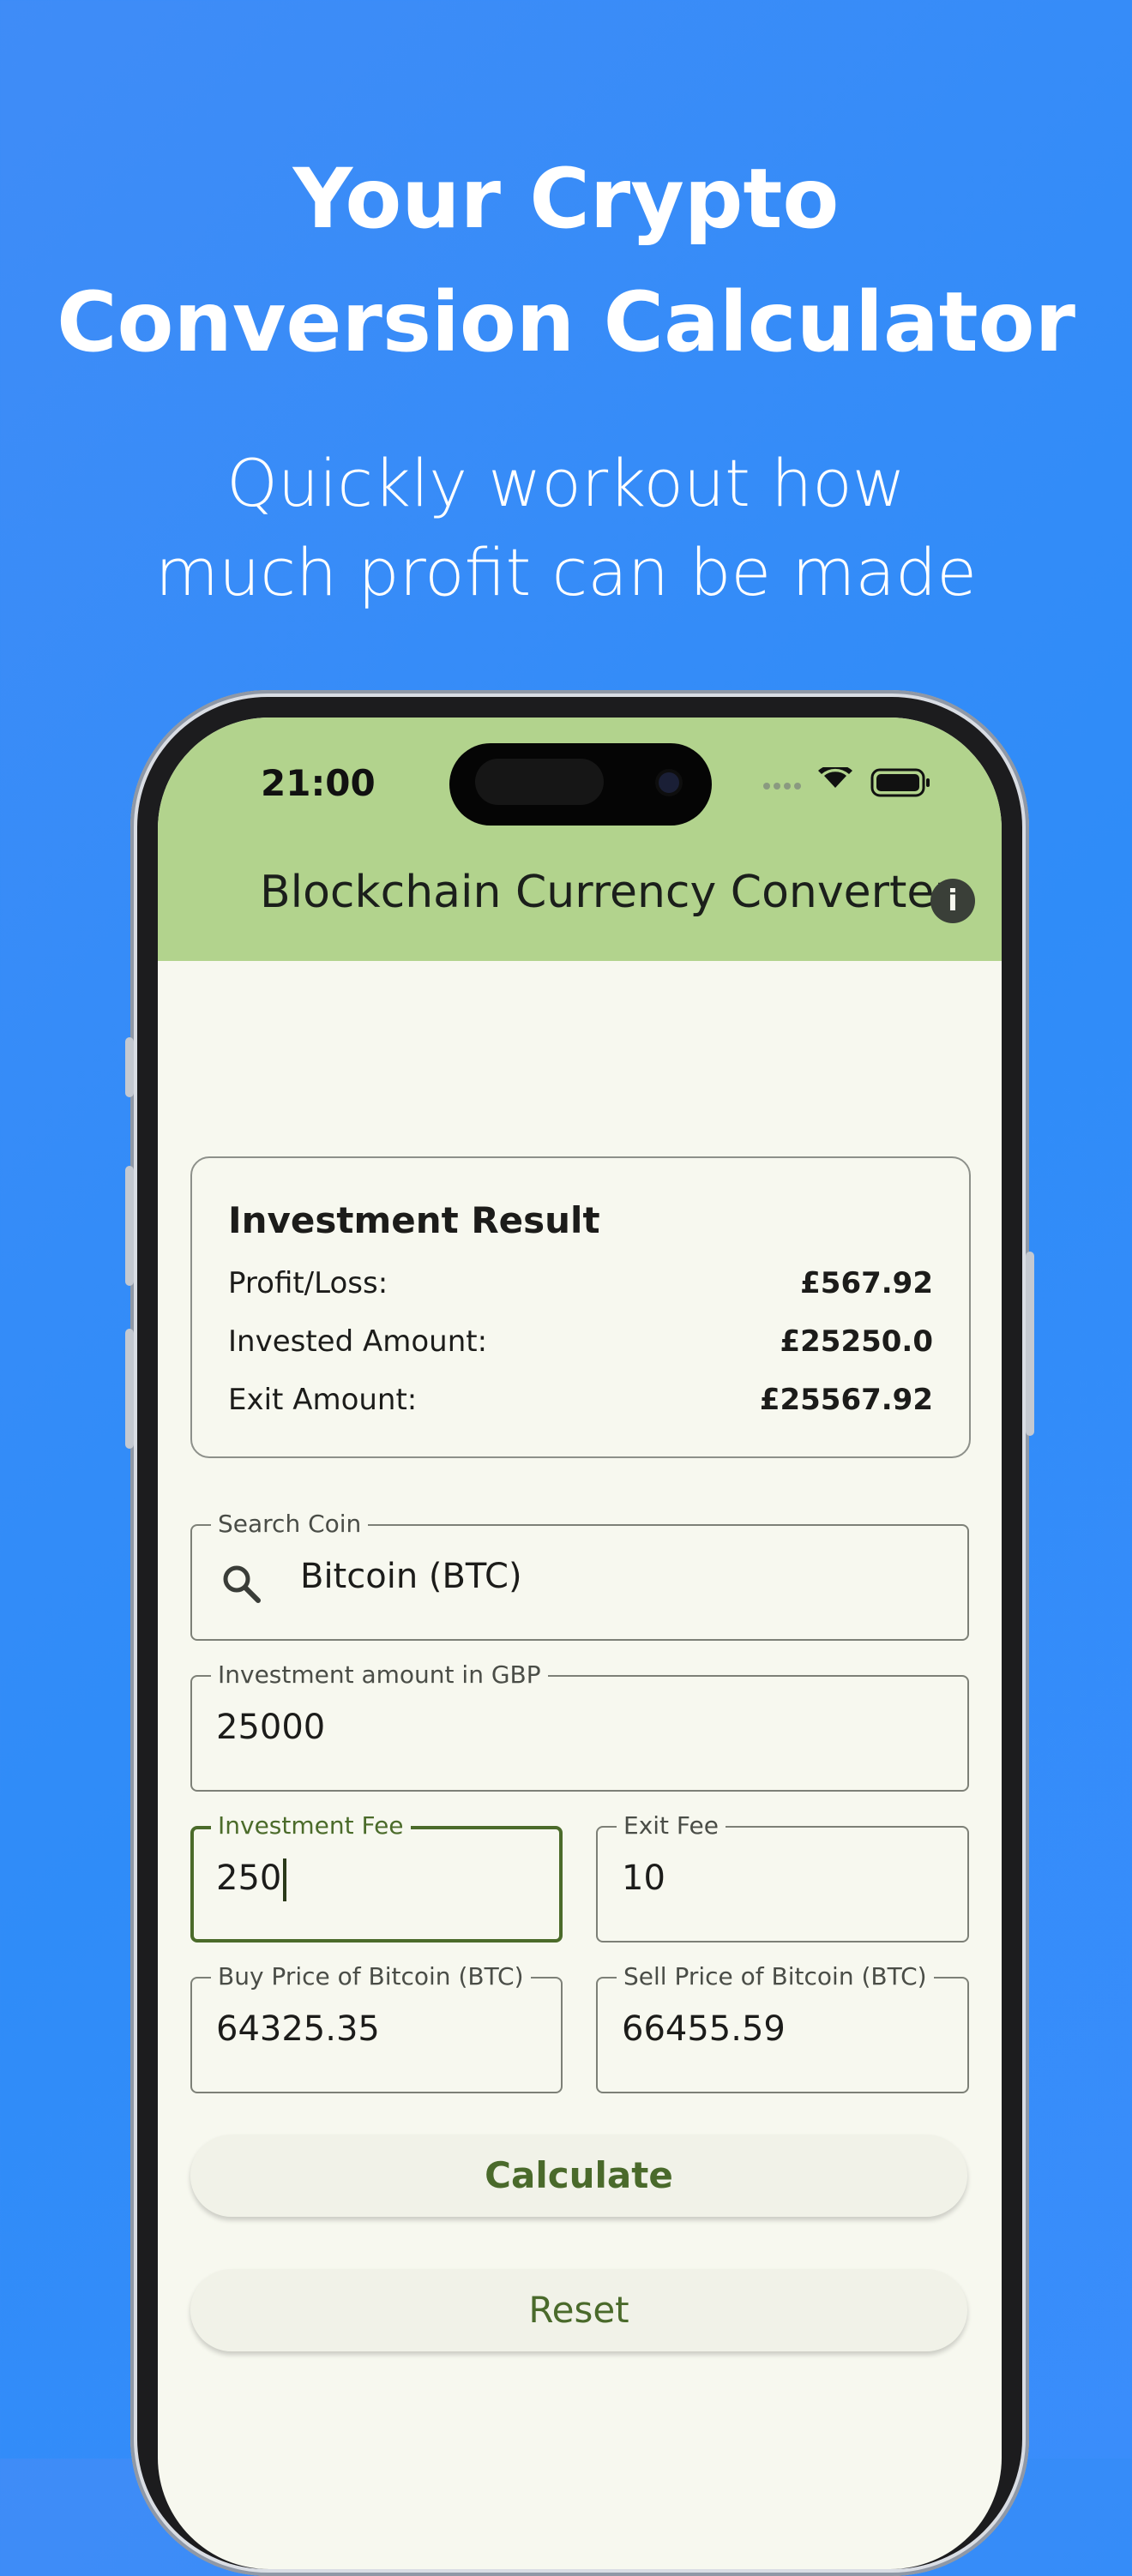 The width and height of the screenshot is (1132, 2576). I want to click on search-icon, so click(242, 1584).